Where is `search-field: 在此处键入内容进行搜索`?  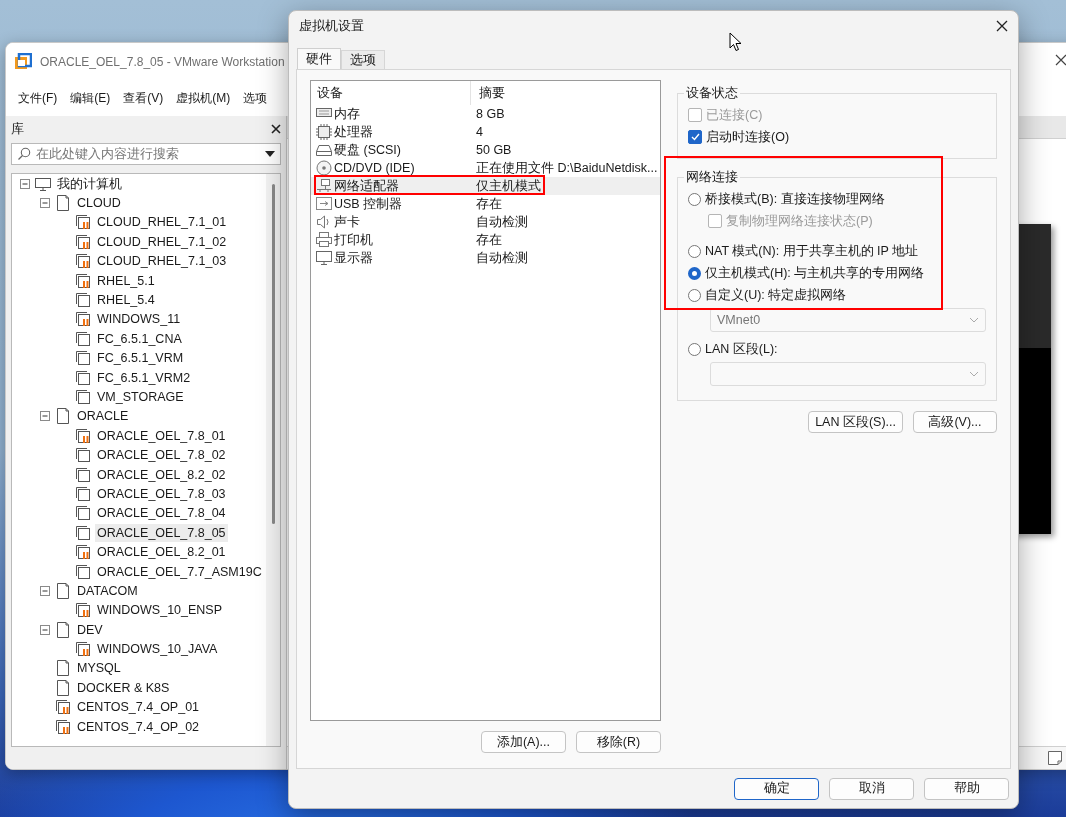
search-field: 在此处键入内容进行搜索 is located at coordinates (146, 154).